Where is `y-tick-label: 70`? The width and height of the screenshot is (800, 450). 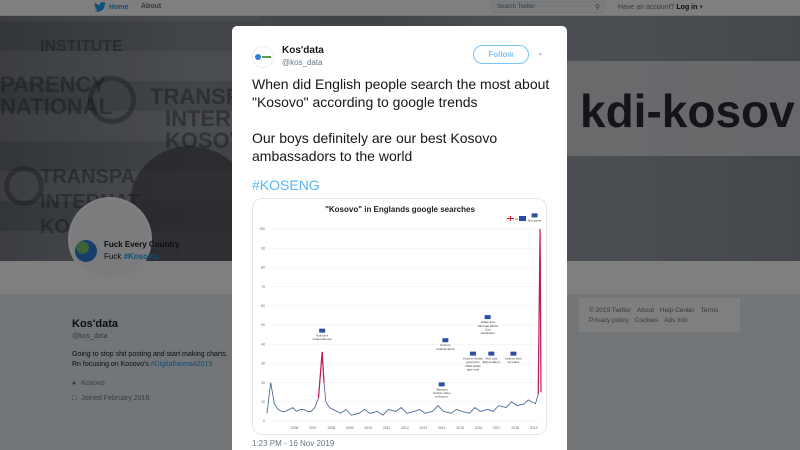
y-tick-label: 70 is located at coordinates (263, 287).